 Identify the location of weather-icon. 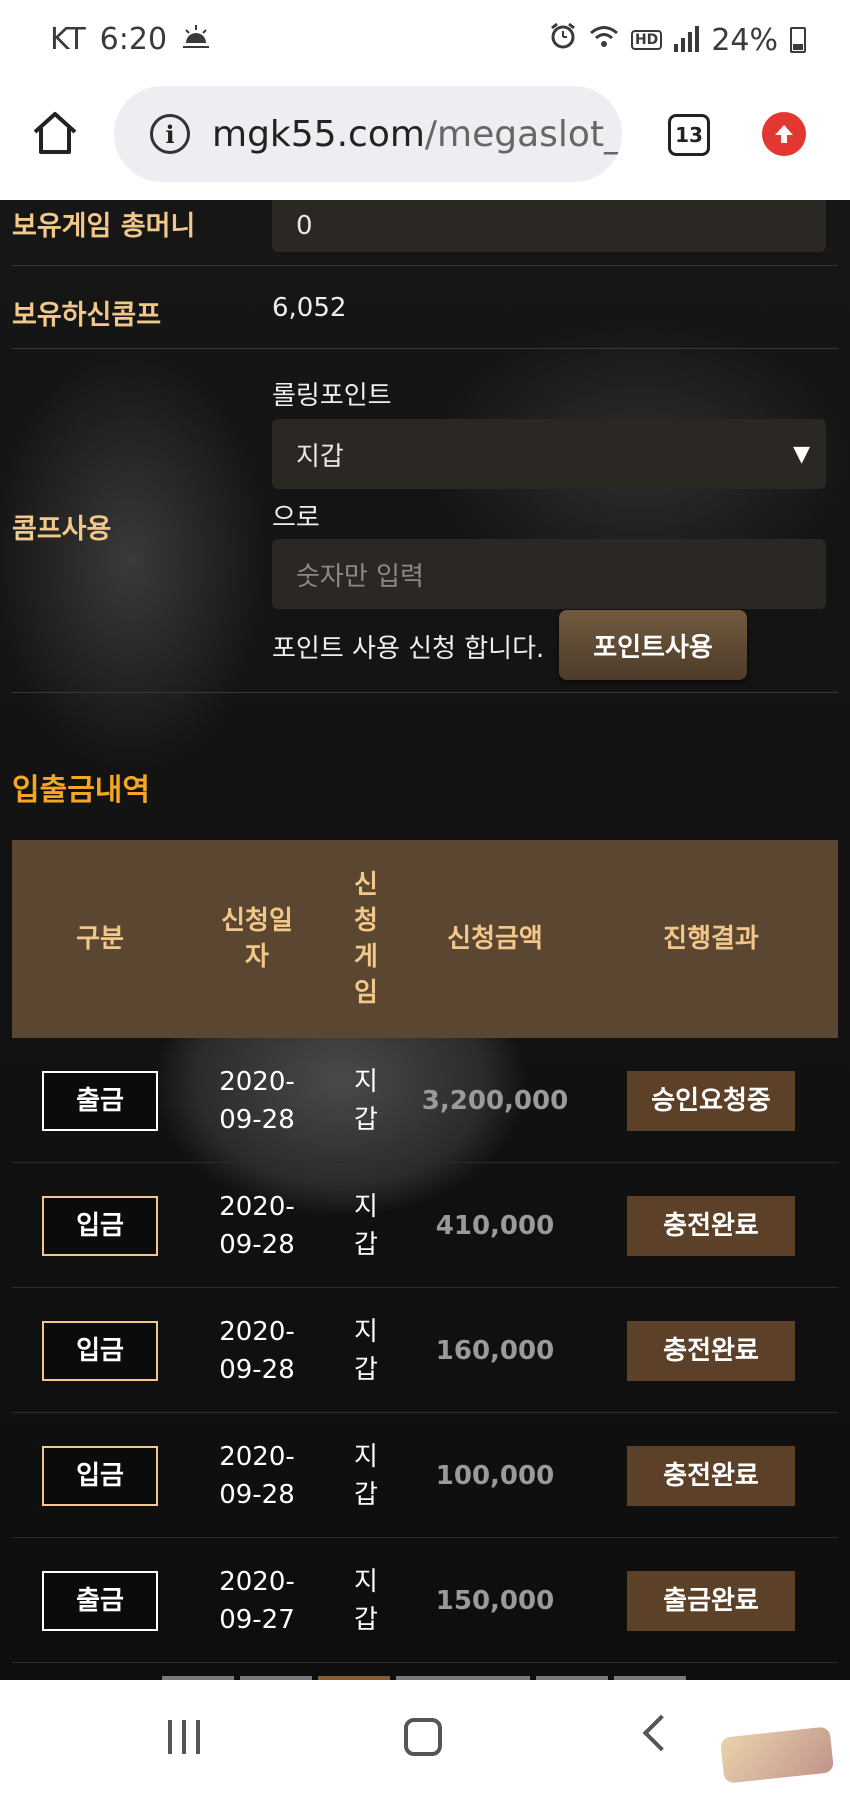
(196, 39).